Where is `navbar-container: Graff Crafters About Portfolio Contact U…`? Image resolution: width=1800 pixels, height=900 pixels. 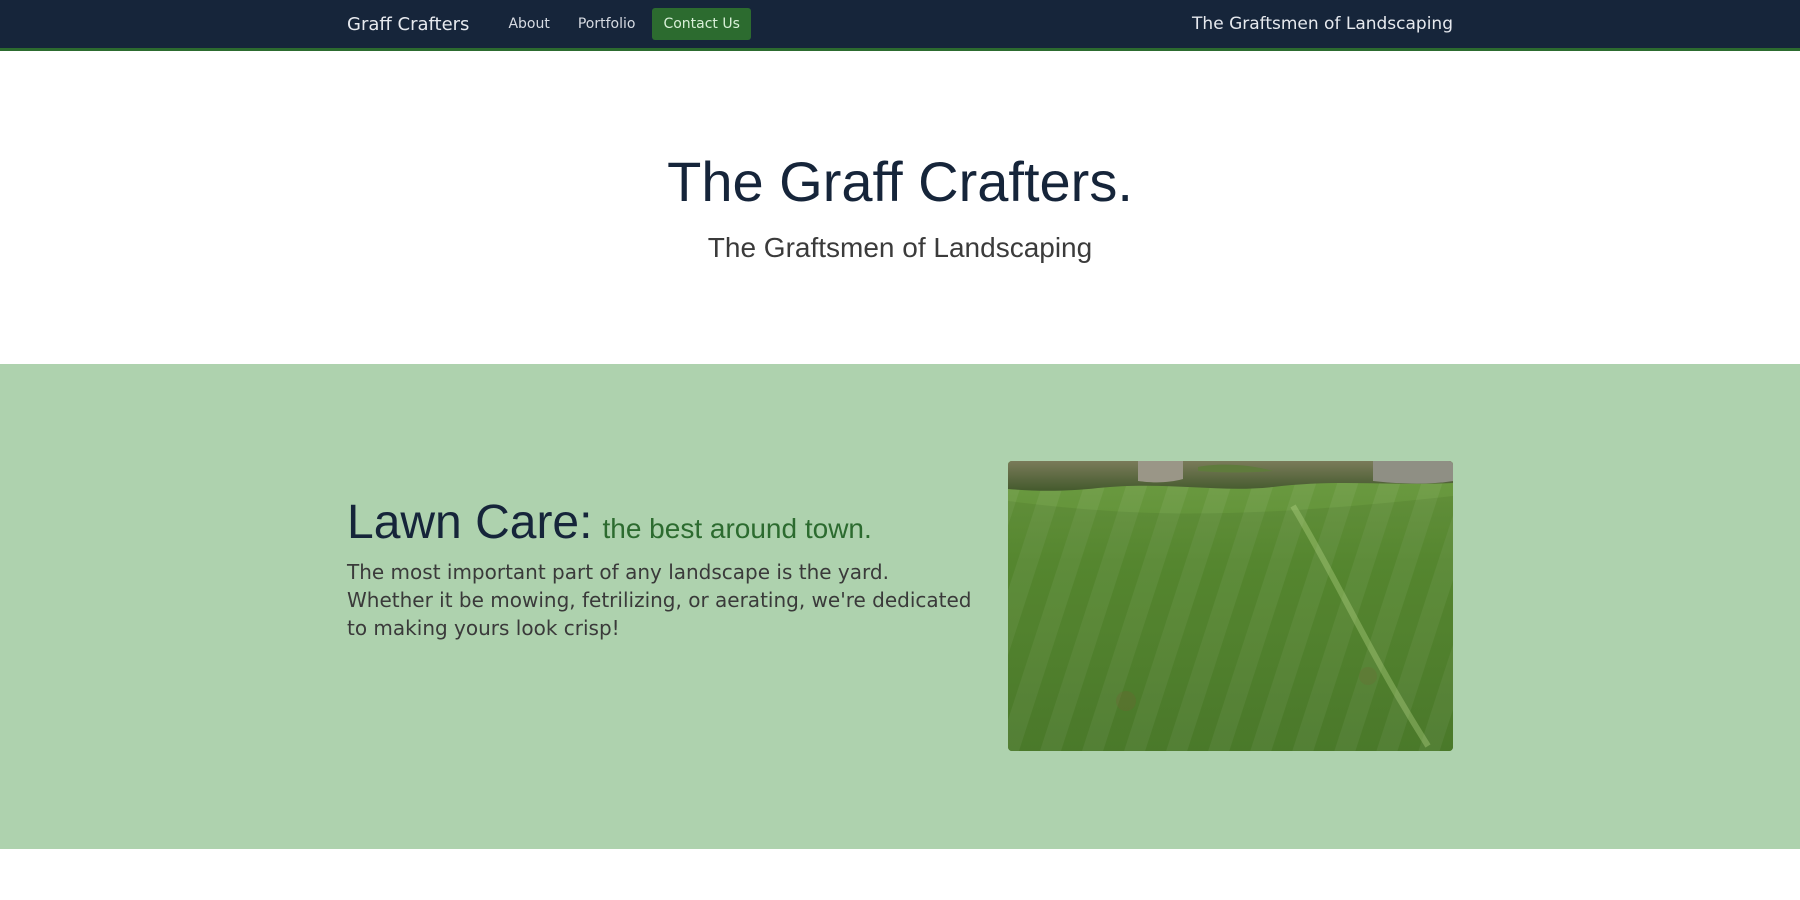 navbar-container: Graff Crafters About Portfolio Contact U… is located at coordinates (900, 24).